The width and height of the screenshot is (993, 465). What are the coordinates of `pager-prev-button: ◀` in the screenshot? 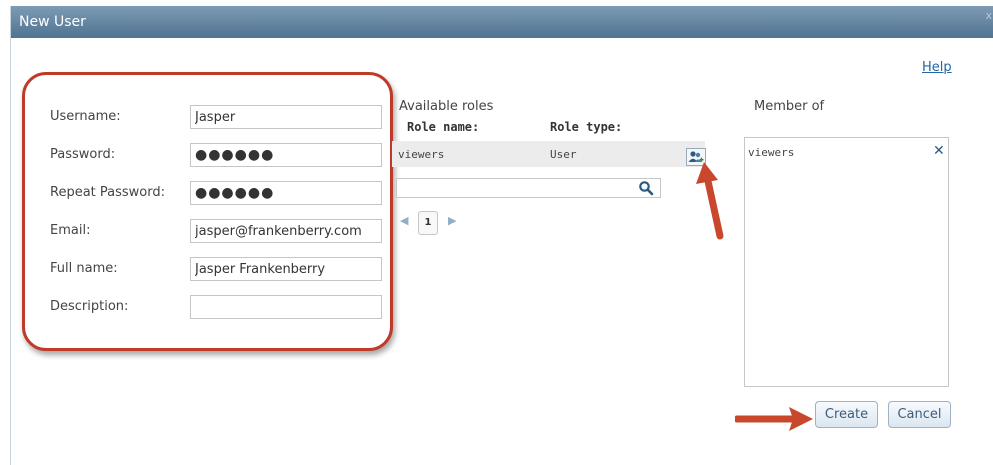 It's located at (404, 220).